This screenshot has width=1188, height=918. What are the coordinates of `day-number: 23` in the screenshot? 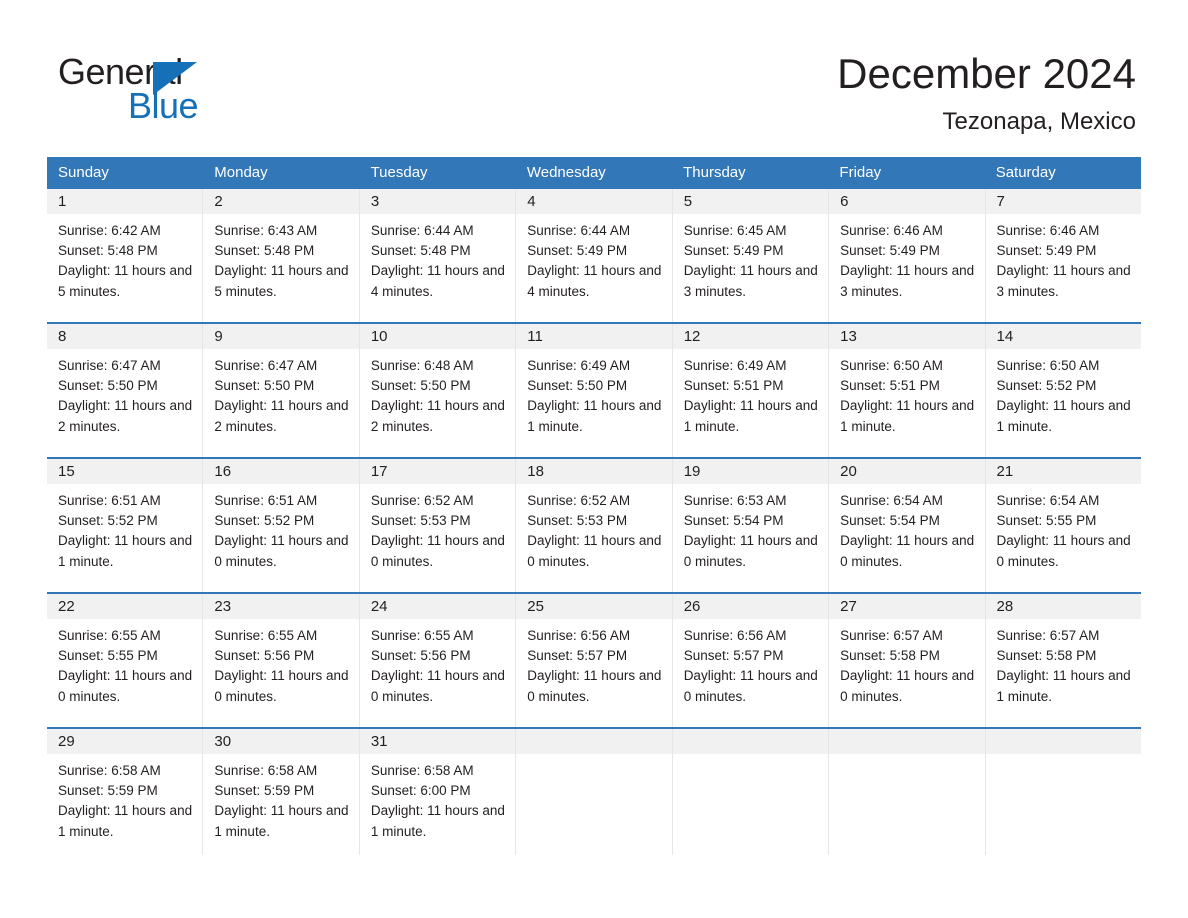 It's located at (223, 606).